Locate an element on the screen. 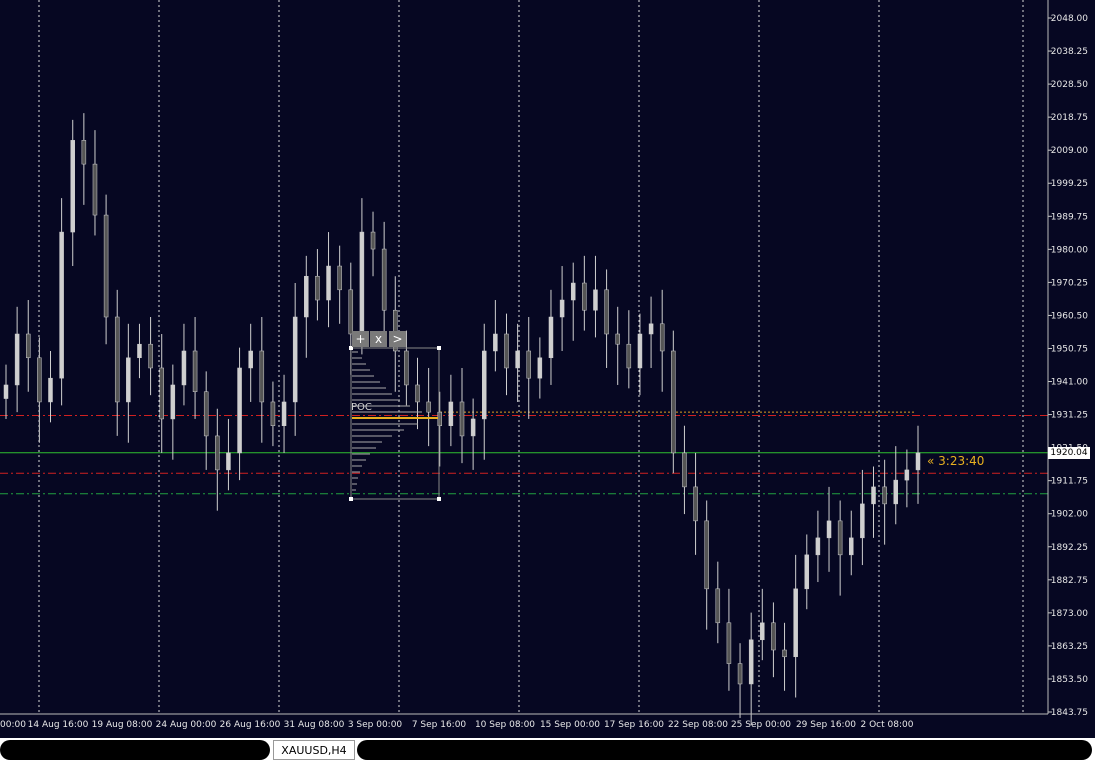 This screenshot has width=1095, height=762. time-axis-label: 24 Aug 00:00 is located at coordinates (186, 725).